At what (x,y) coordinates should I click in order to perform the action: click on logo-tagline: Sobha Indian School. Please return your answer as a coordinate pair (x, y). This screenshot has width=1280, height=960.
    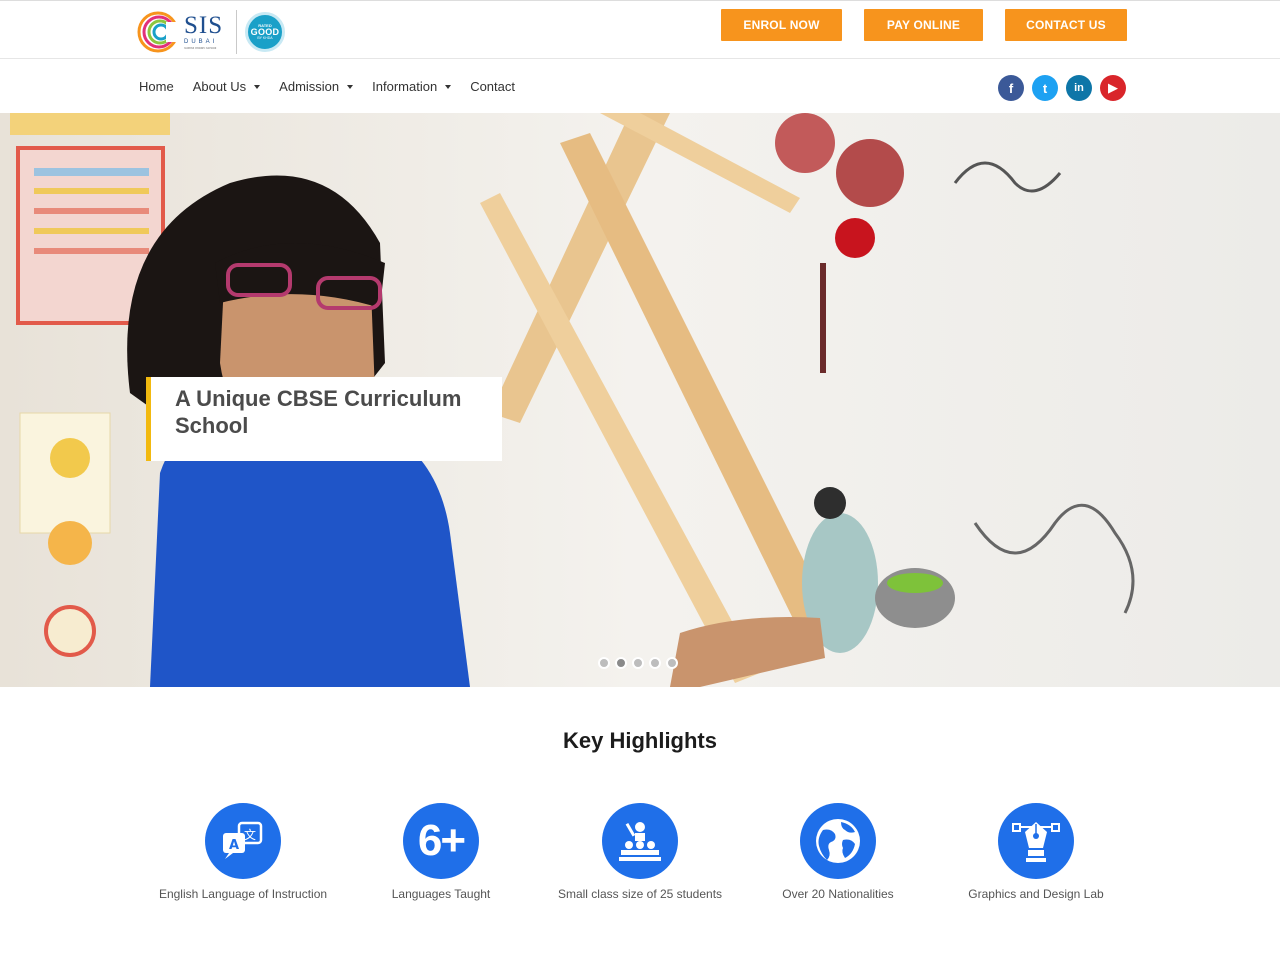
    Looking at the image, I should click on (200, 49).